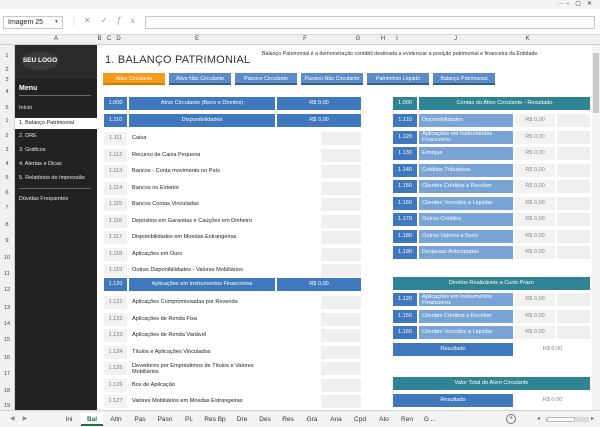 Image resolution: width=600 pixels, height=427 pixels. I want to click on sheet-tab: Pasn, so click(165, 419).